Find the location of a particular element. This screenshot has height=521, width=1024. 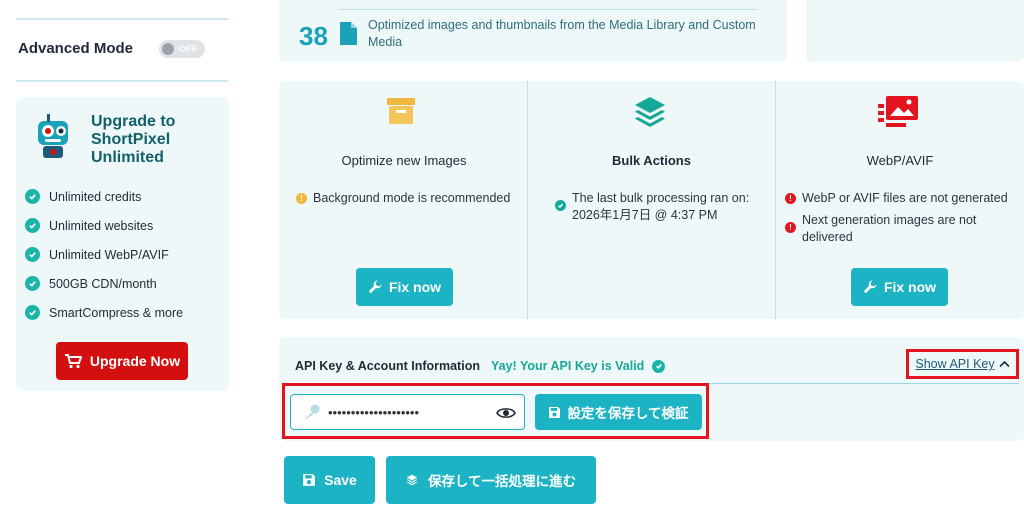

upgrade-title: Upgrade to ShortPixel Unlimited is located at coordinates (133, 139).